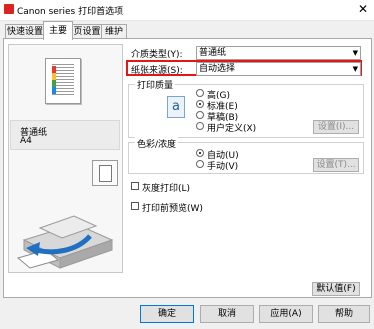 This screenshot has width=374, height=329. Describe the element at coordinates (135, 186) in the screenshot. I see `grayscale-checkbox` at that location.